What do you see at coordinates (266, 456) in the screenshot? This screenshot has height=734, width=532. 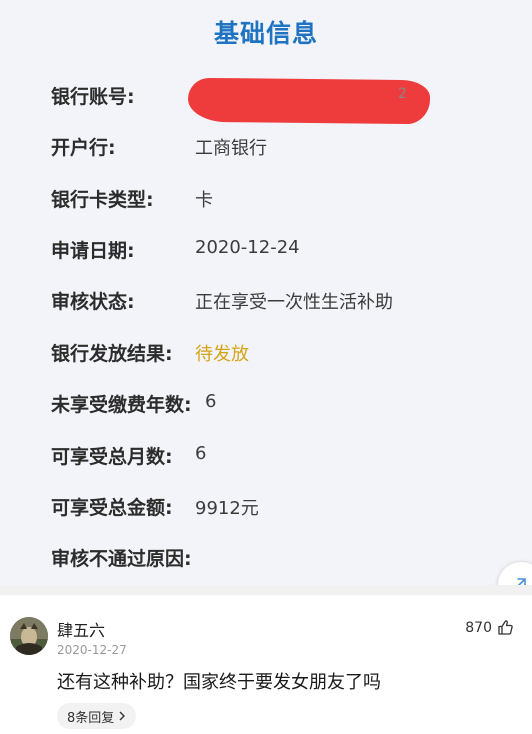 I see `row-total-months: 可享受总月数: 6` at bounding box center [266, 456].